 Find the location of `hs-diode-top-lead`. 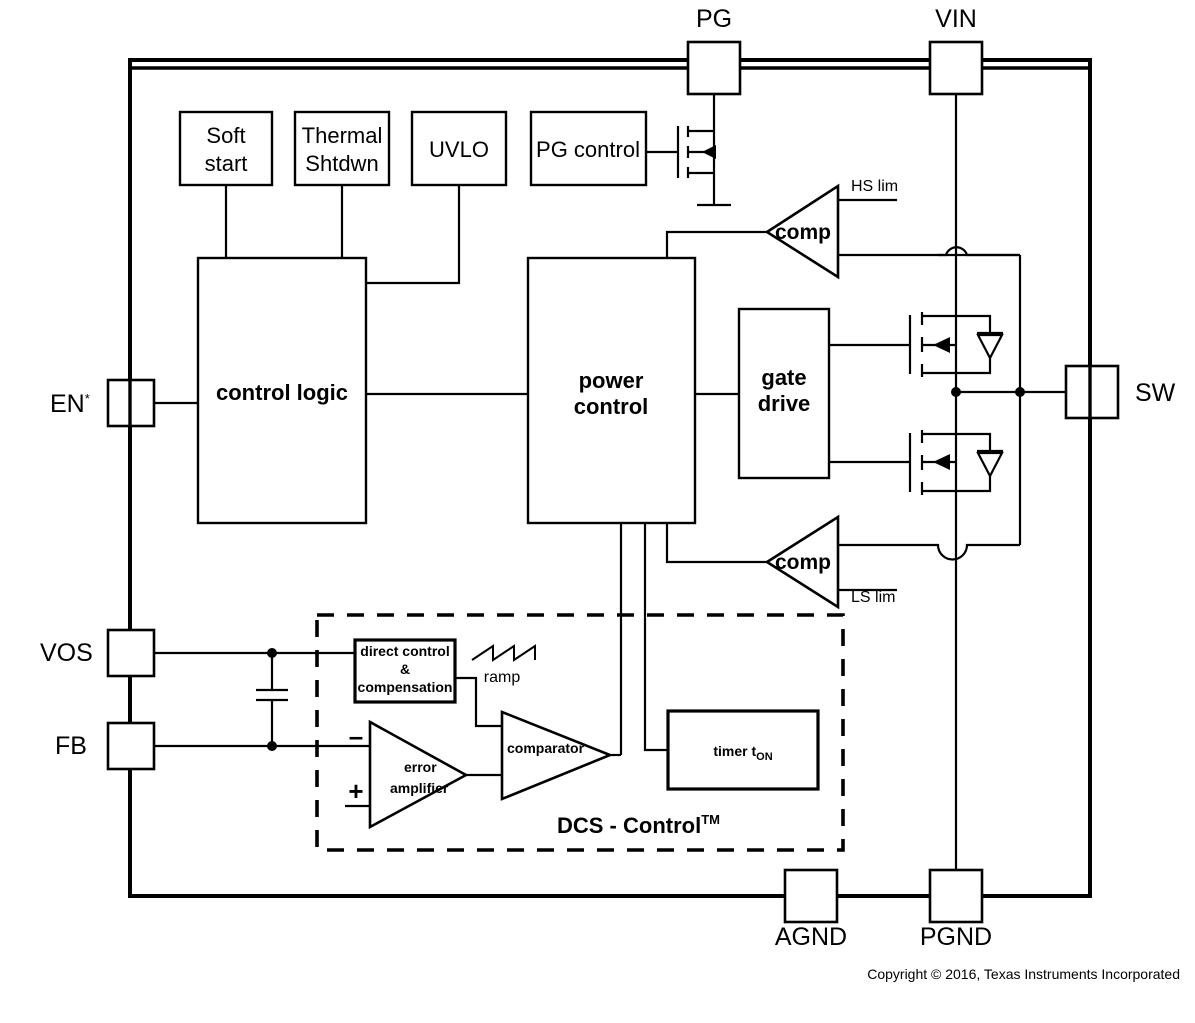

hs-diode-top-lead is located at coordinates (974, 323).